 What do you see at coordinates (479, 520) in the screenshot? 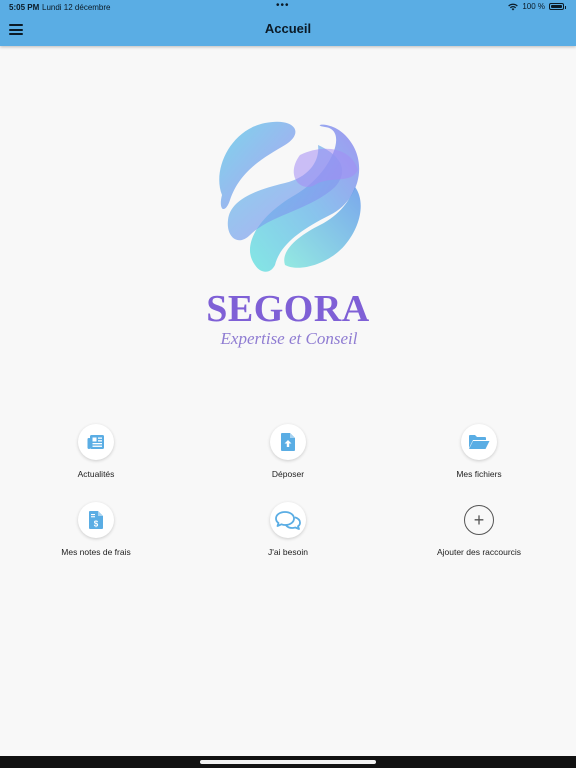
I see `plus-icon: +` at bounding box center [479, 520].